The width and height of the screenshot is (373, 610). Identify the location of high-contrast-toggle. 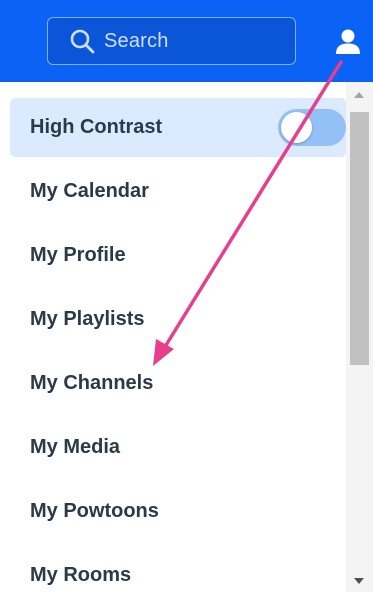
(312, 127).